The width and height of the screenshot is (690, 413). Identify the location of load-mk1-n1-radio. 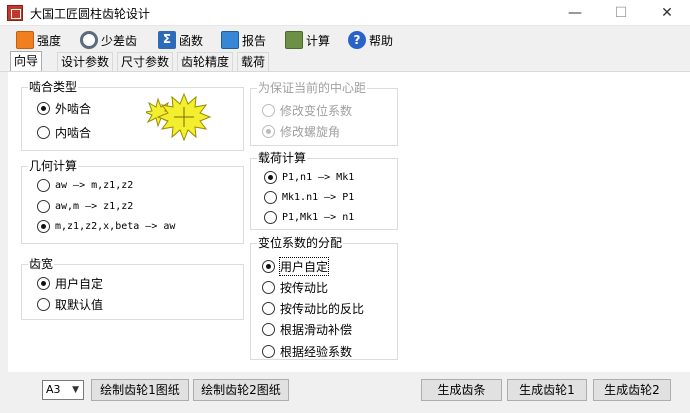
(270, 197).